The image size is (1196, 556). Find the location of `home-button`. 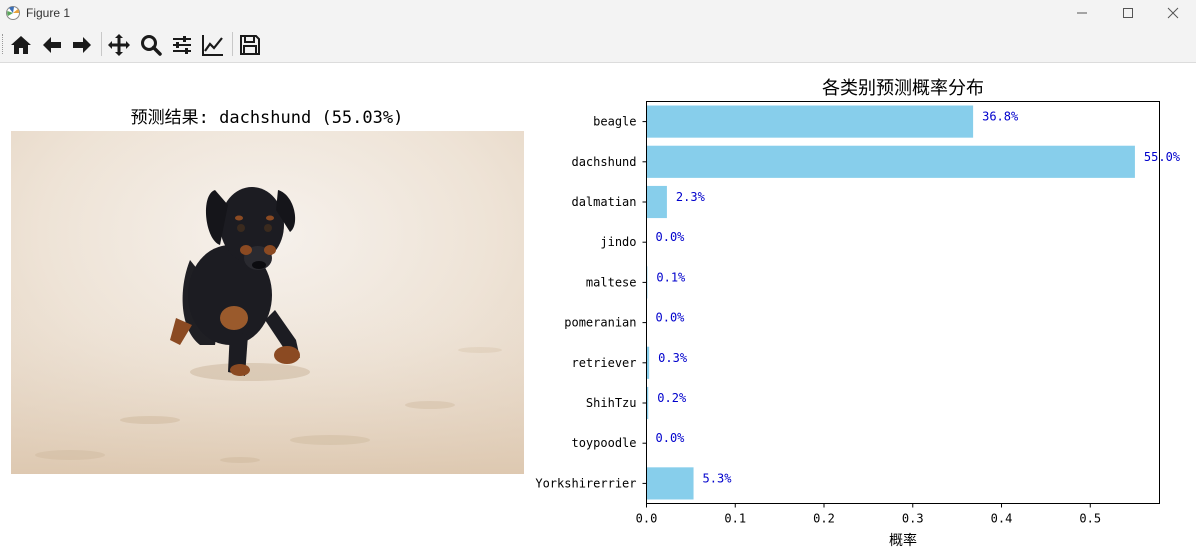

home-button is located at coordinates (21, 45).